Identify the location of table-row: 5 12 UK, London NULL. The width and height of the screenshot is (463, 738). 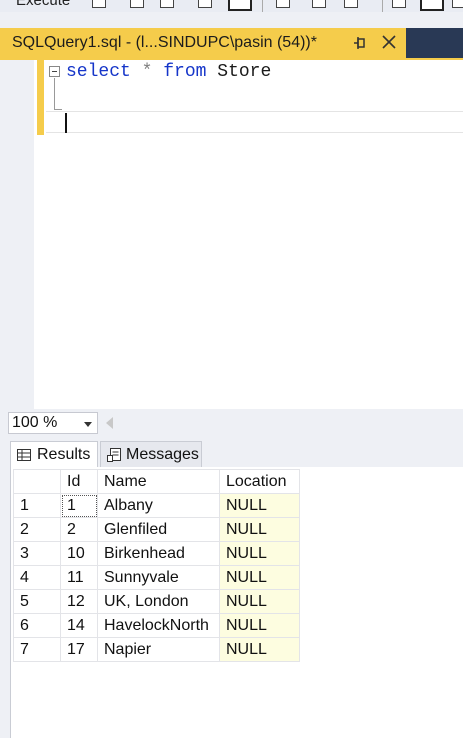
(156, 601).